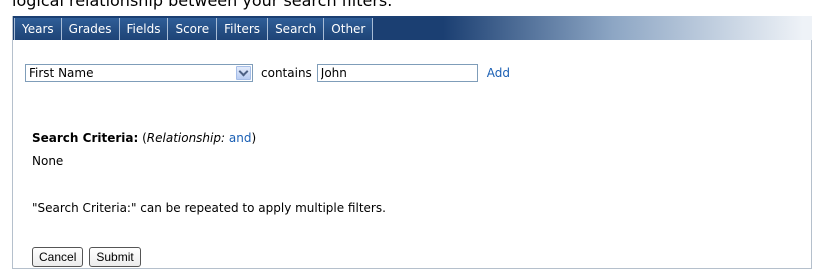 The image size is (822, 278). What do you see at coordinates (90, 29) in the screenshot?
I see `tab-grades: Grades` at bounding box center [90, 29].